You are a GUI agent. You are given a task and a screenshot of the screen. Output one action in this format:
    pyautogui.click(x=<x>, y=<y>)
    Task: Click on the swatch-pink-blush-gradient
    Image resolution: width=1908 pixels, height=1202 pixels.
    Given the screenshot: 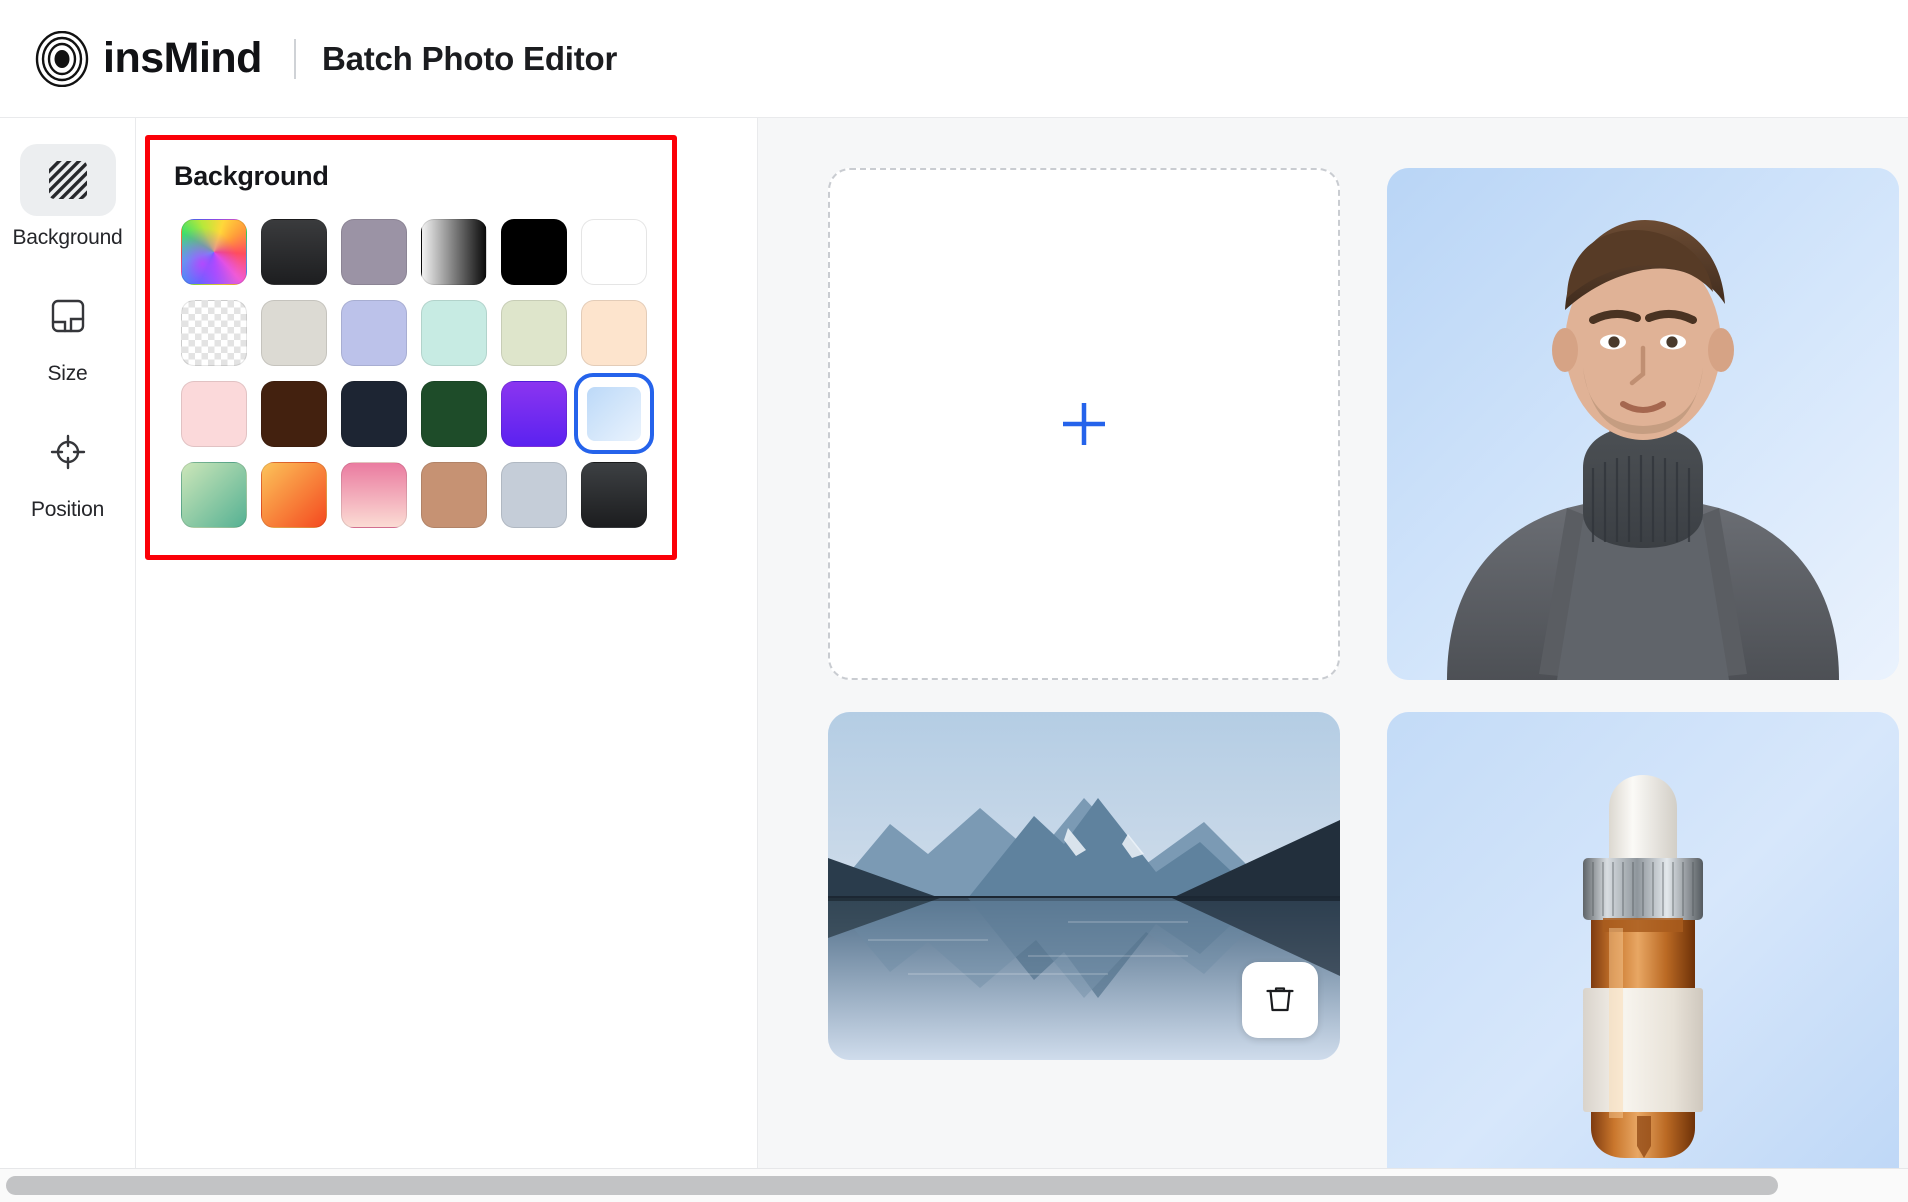 What is the action you would take?
    pyautogui.click(x=374, y=494)
    